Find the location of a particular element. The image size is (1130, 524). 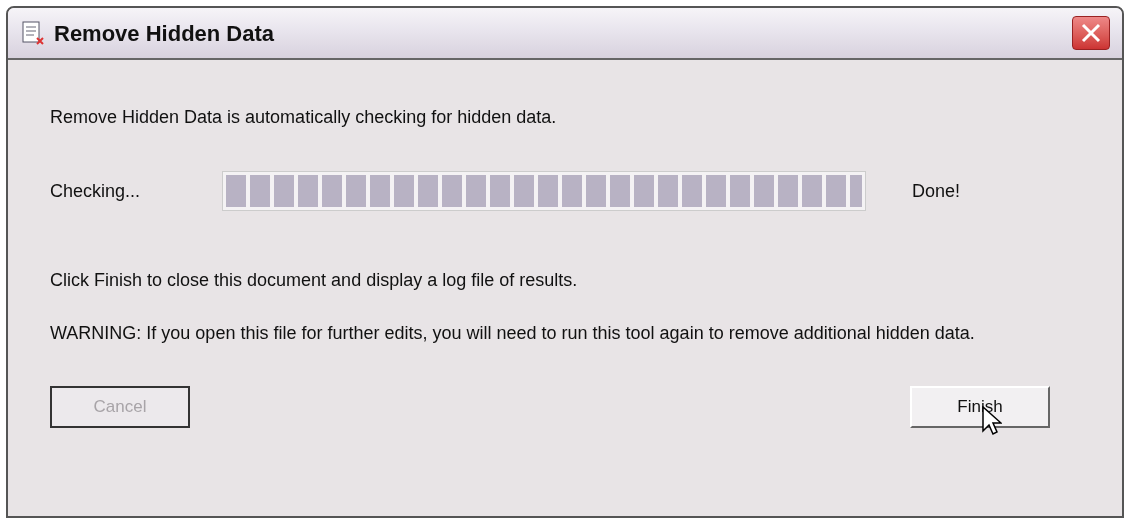

close-icon is located at coordinates (1091, 33).